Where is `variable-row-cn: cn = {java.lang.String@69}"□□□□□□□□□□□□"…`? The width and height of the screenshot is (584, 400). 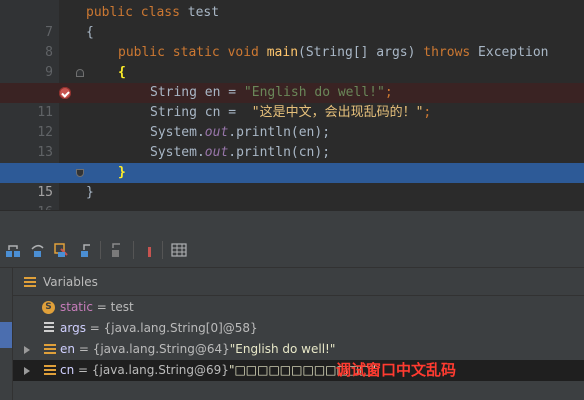 variable-row-cn: cn = {java.lang.String@69}"□□□□□□□□□□□□"… is located at coordinates (298, 370).